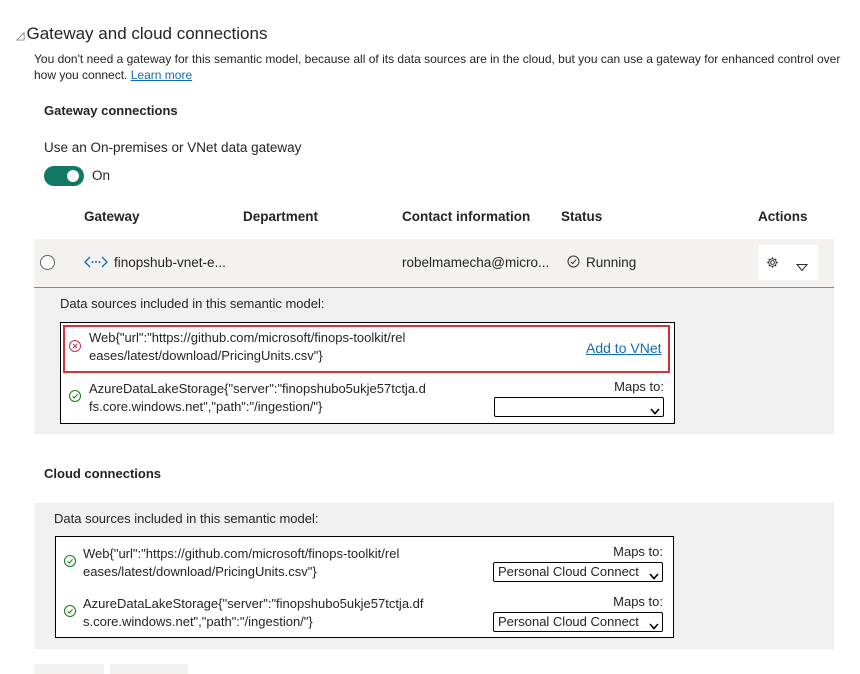 This screenshot has height=674, width=860. I want to click on vnet-icon, so click(96, 263).